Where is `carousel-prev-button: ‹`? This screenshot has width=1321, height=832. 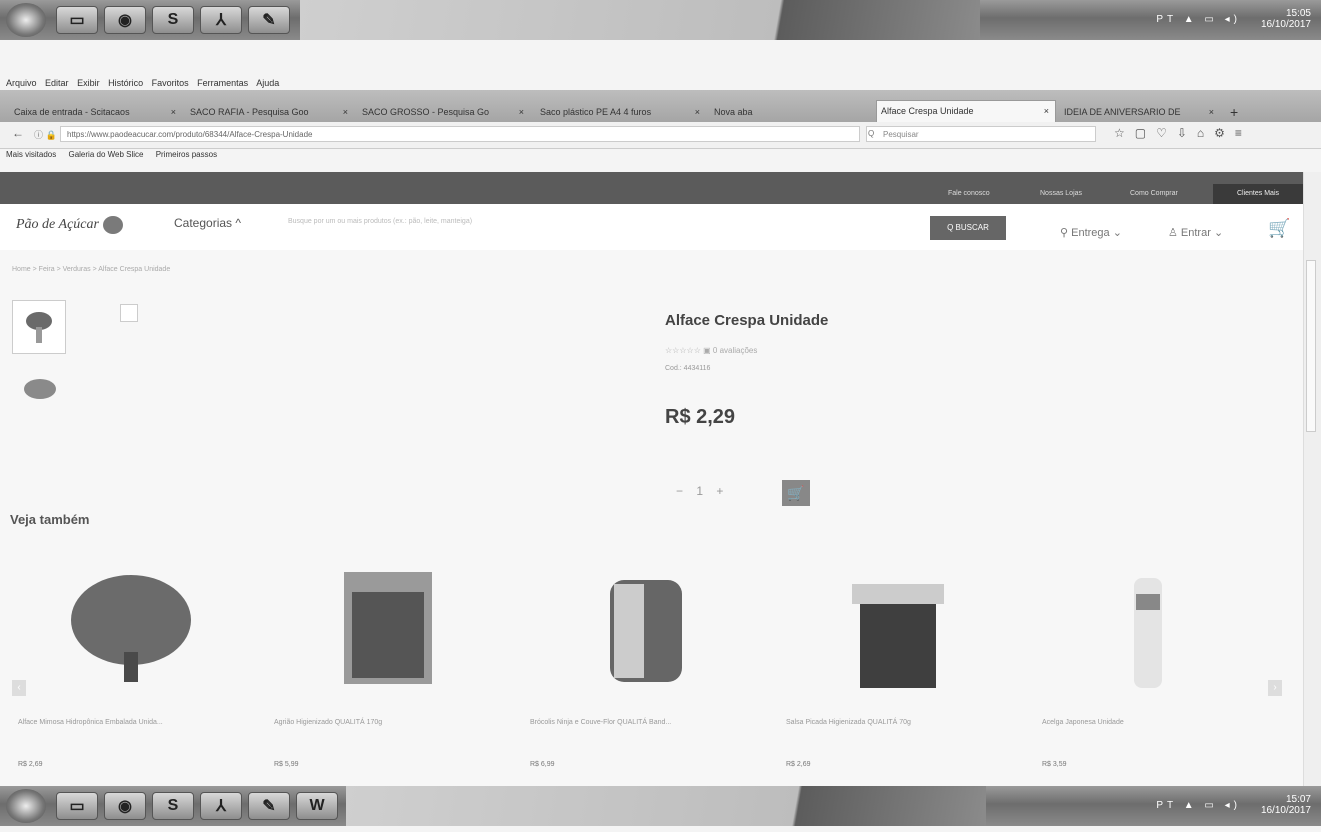 carousel-prev-button: ‹ is located at coordinates (19, 688).